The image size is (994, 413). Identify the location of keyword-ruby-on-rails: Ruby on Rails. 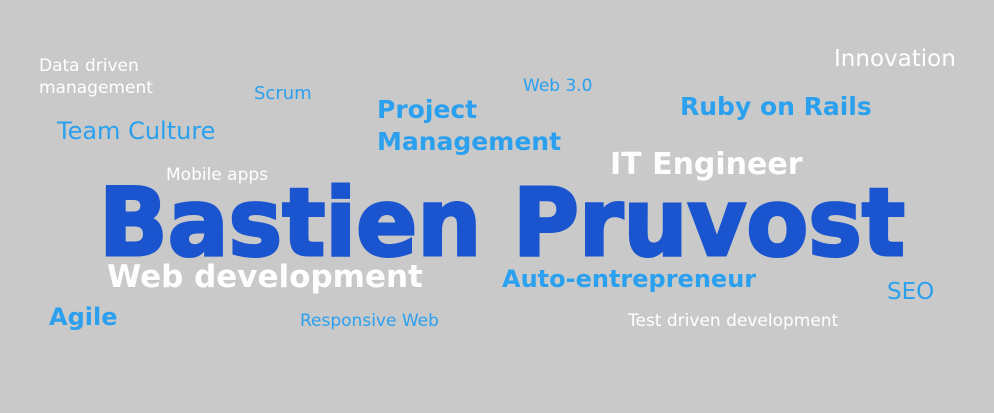
(776, 106).